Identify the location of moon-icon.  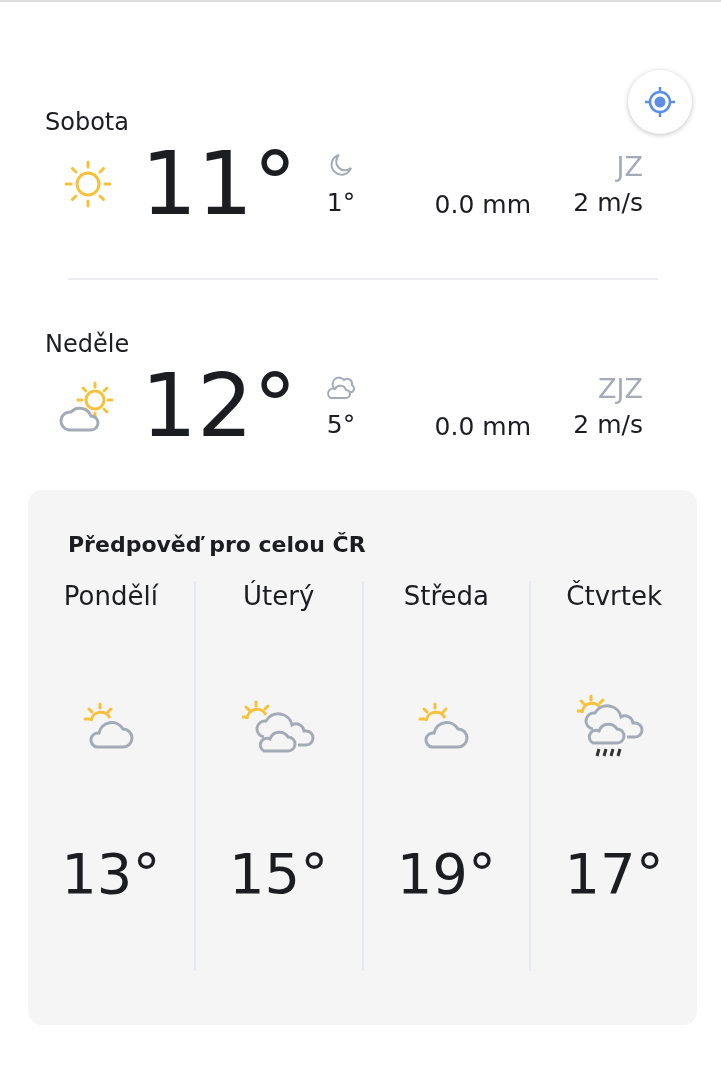
(341, 164).